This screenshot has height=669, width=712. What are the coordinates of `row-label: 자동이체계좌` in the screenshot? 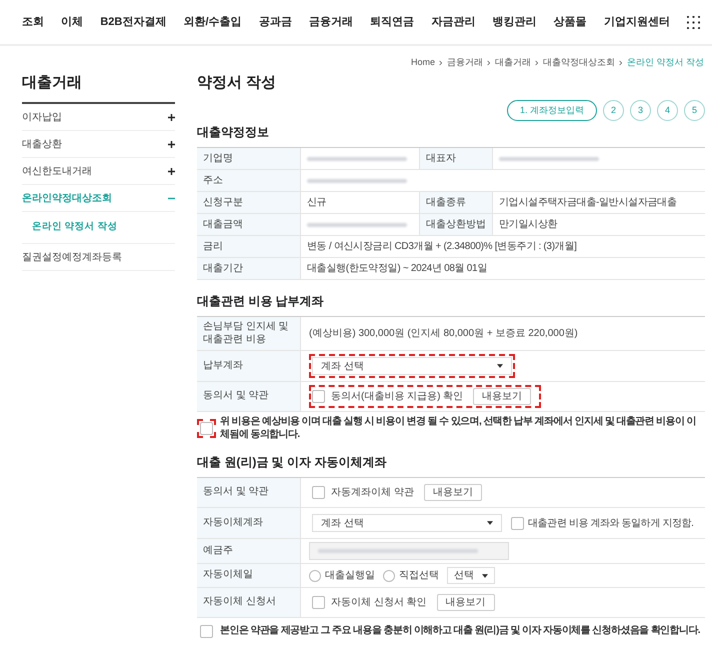 It's located at (249, 523).